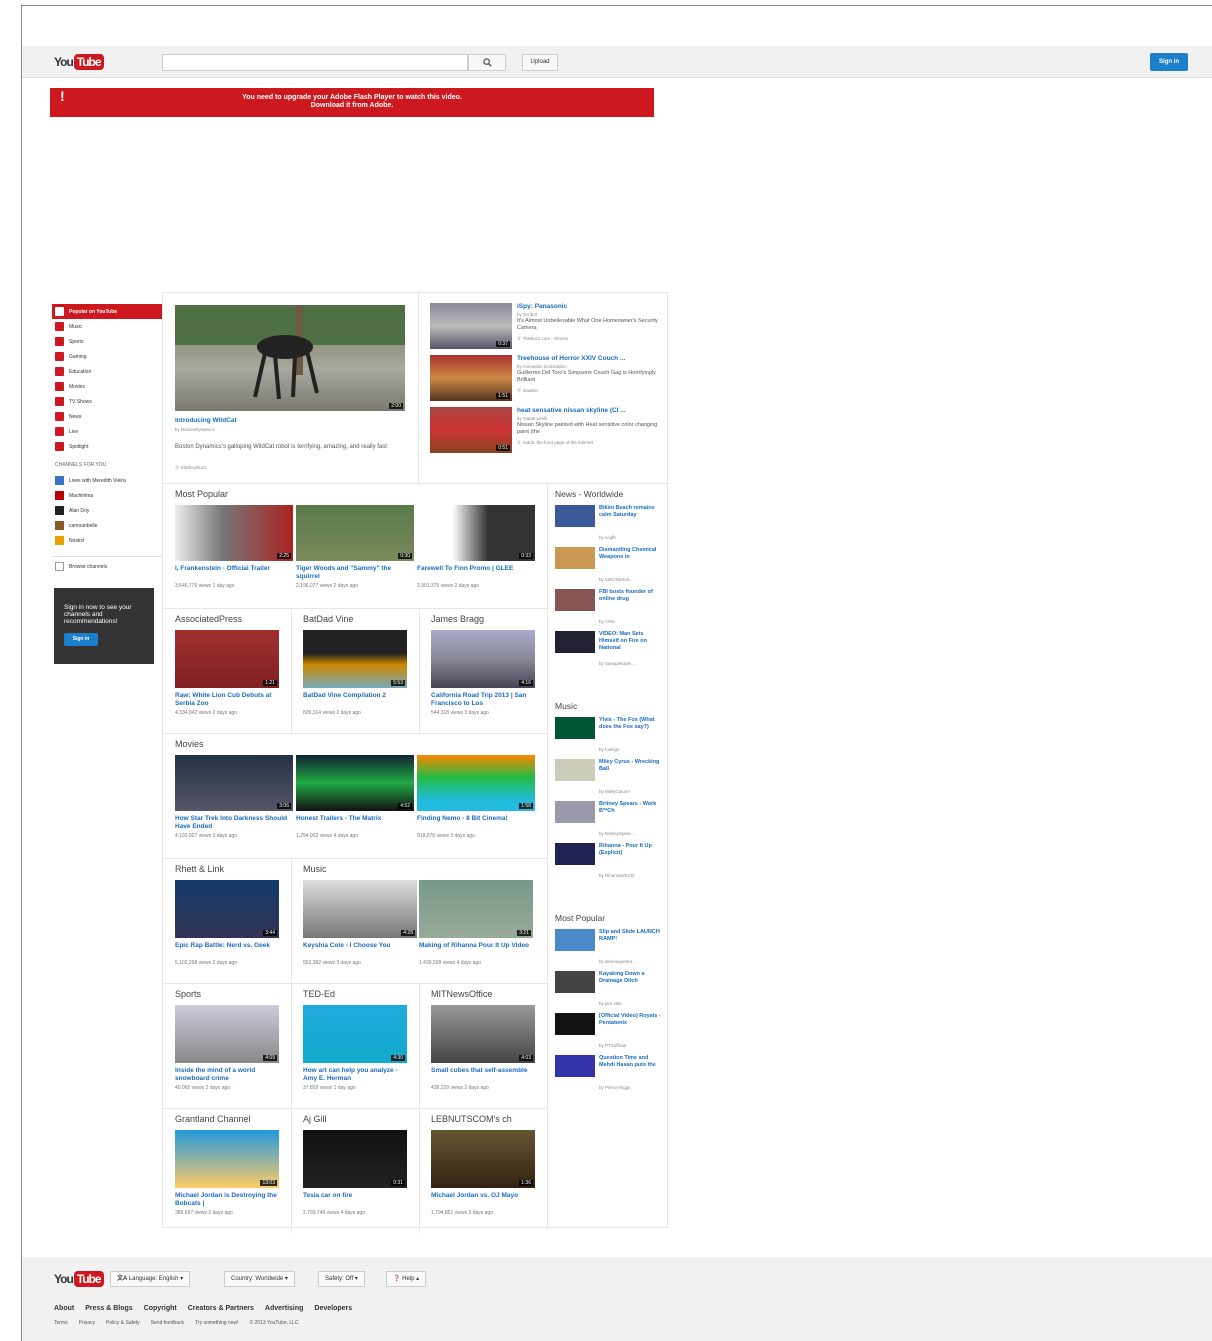 The image size is (1212, 1341). Describe the element at coordinates (79, 62) in the screenshot. I see `youtube-logo: You Tube` at that location.